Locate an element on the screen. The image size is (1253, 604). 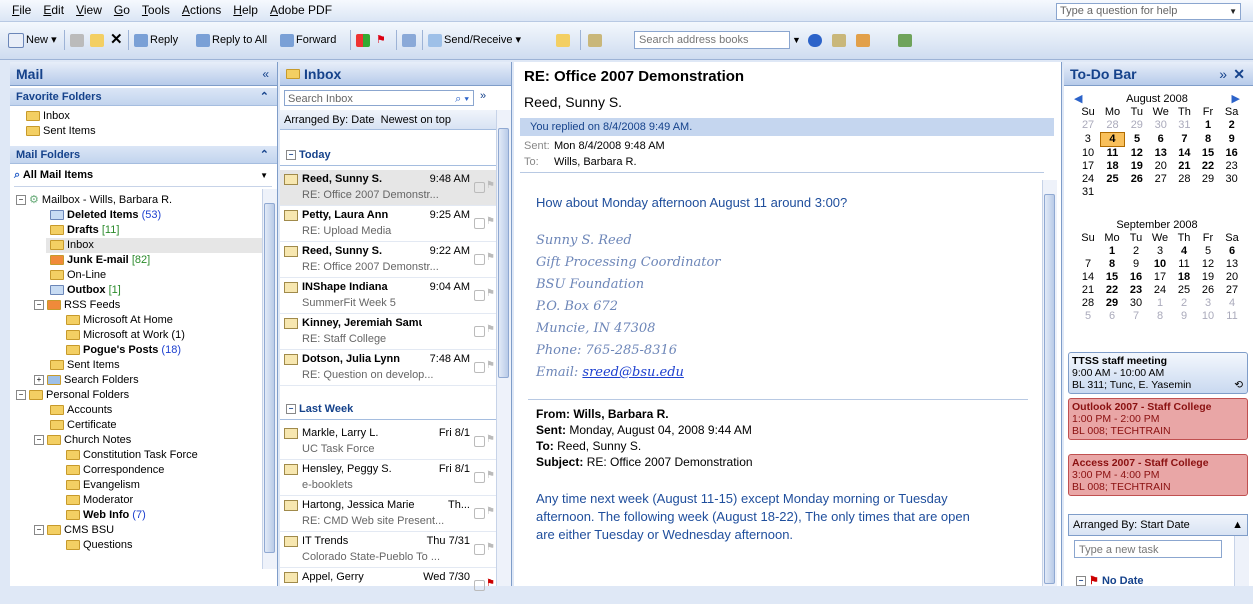
calendar-day: 6 is located at coordinates (1161, 140).